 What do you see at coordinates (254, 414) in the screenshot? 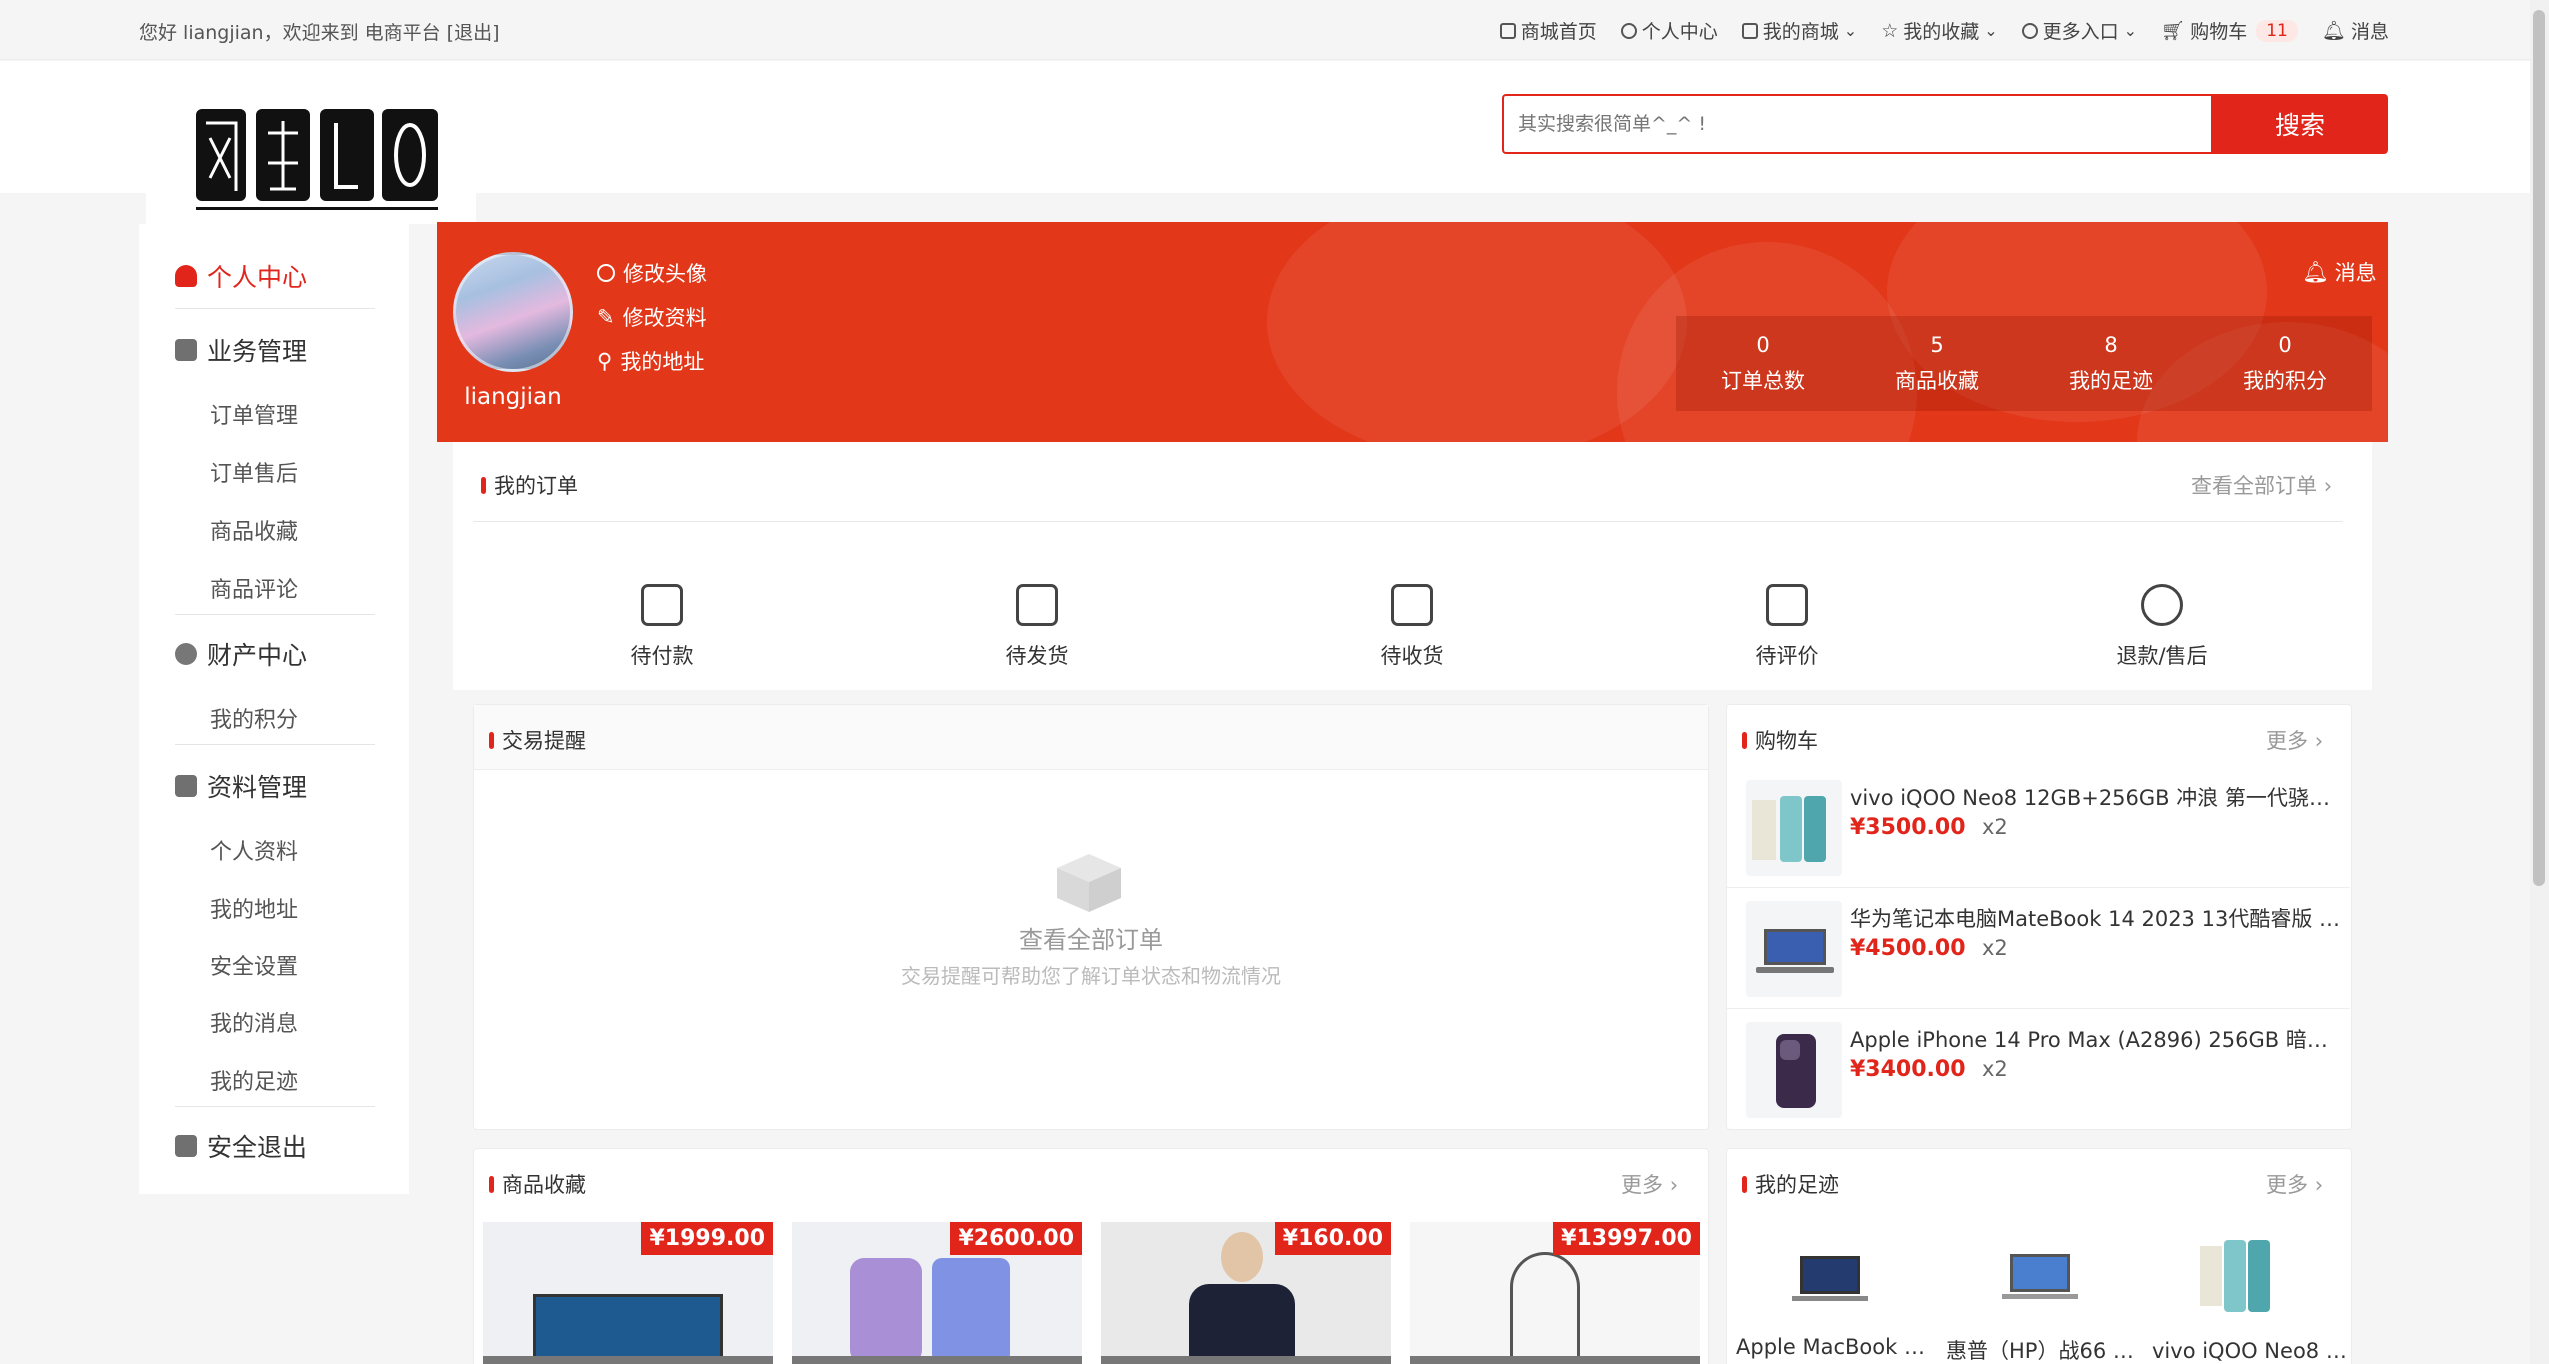
I see `sidebar-item-order-manage: 订单管理` at bounding box center [254, 414].